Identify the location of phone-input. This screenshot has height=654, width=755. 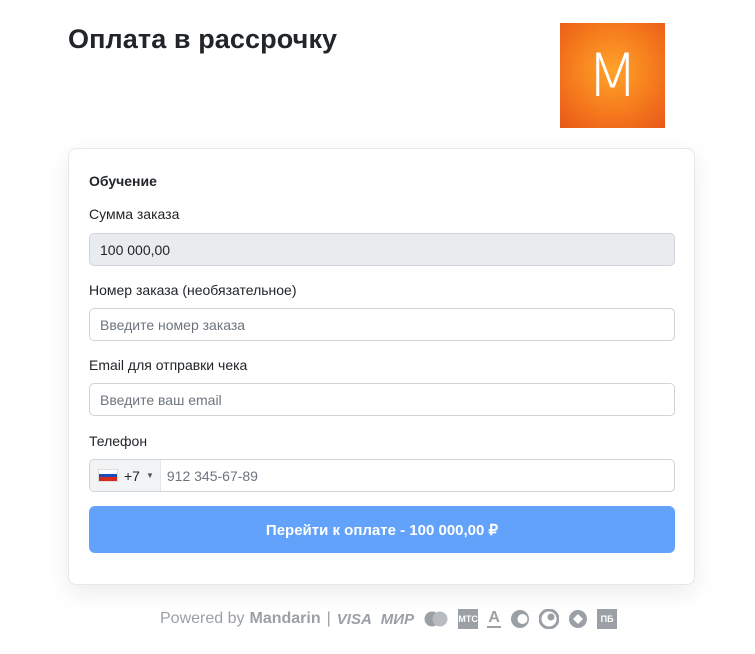
(417, 475).